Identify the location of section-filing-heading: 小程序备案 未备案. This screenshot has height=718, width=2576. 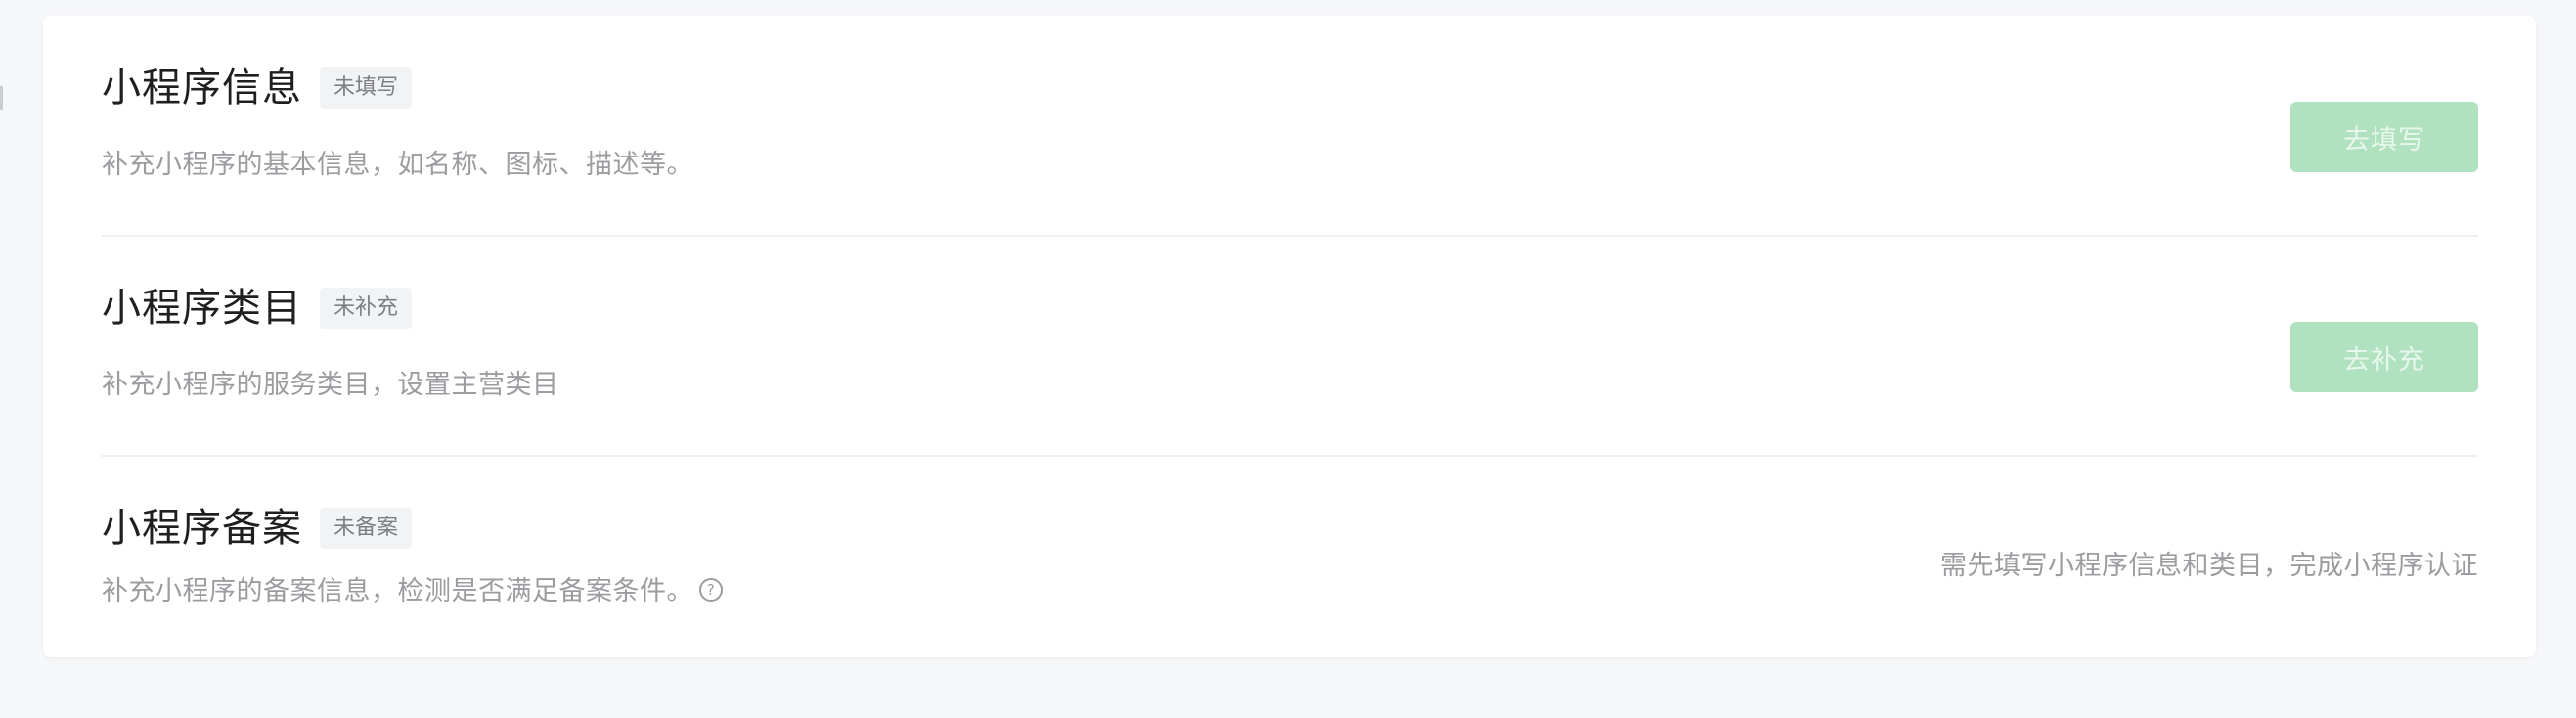
(257, 529).